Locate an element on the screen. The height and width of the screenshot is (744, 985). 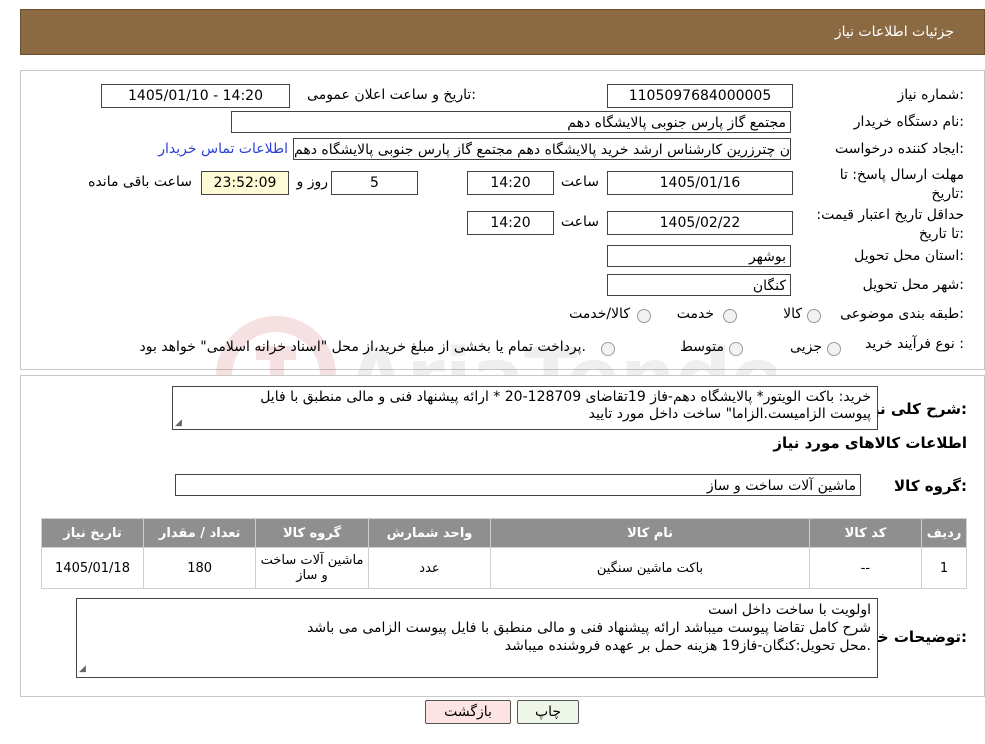
need-number-field: 1105097684000005 is located at coordinates (700, 96).